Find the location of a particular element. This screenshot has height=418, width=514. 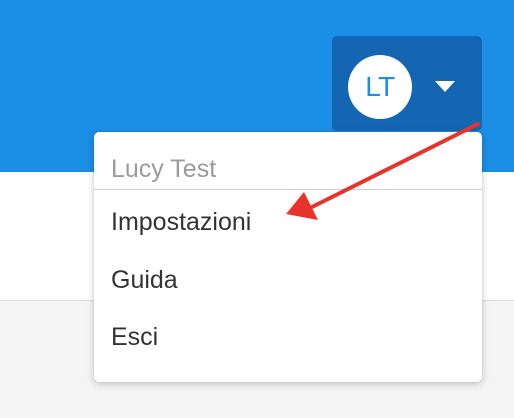

user-menu-button: LT is located at coordinates (407, 83).